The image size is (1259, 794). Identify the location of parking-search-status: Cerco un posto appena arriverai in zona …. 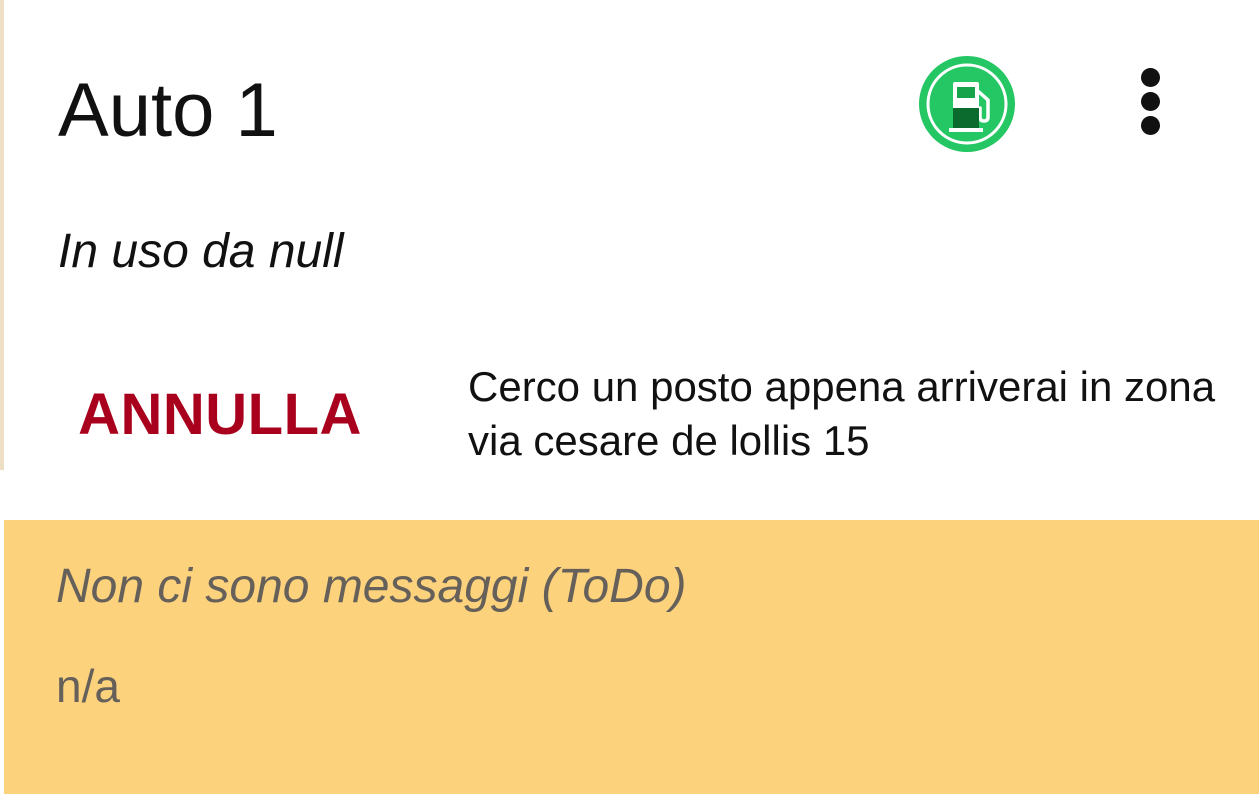
(842, 413).